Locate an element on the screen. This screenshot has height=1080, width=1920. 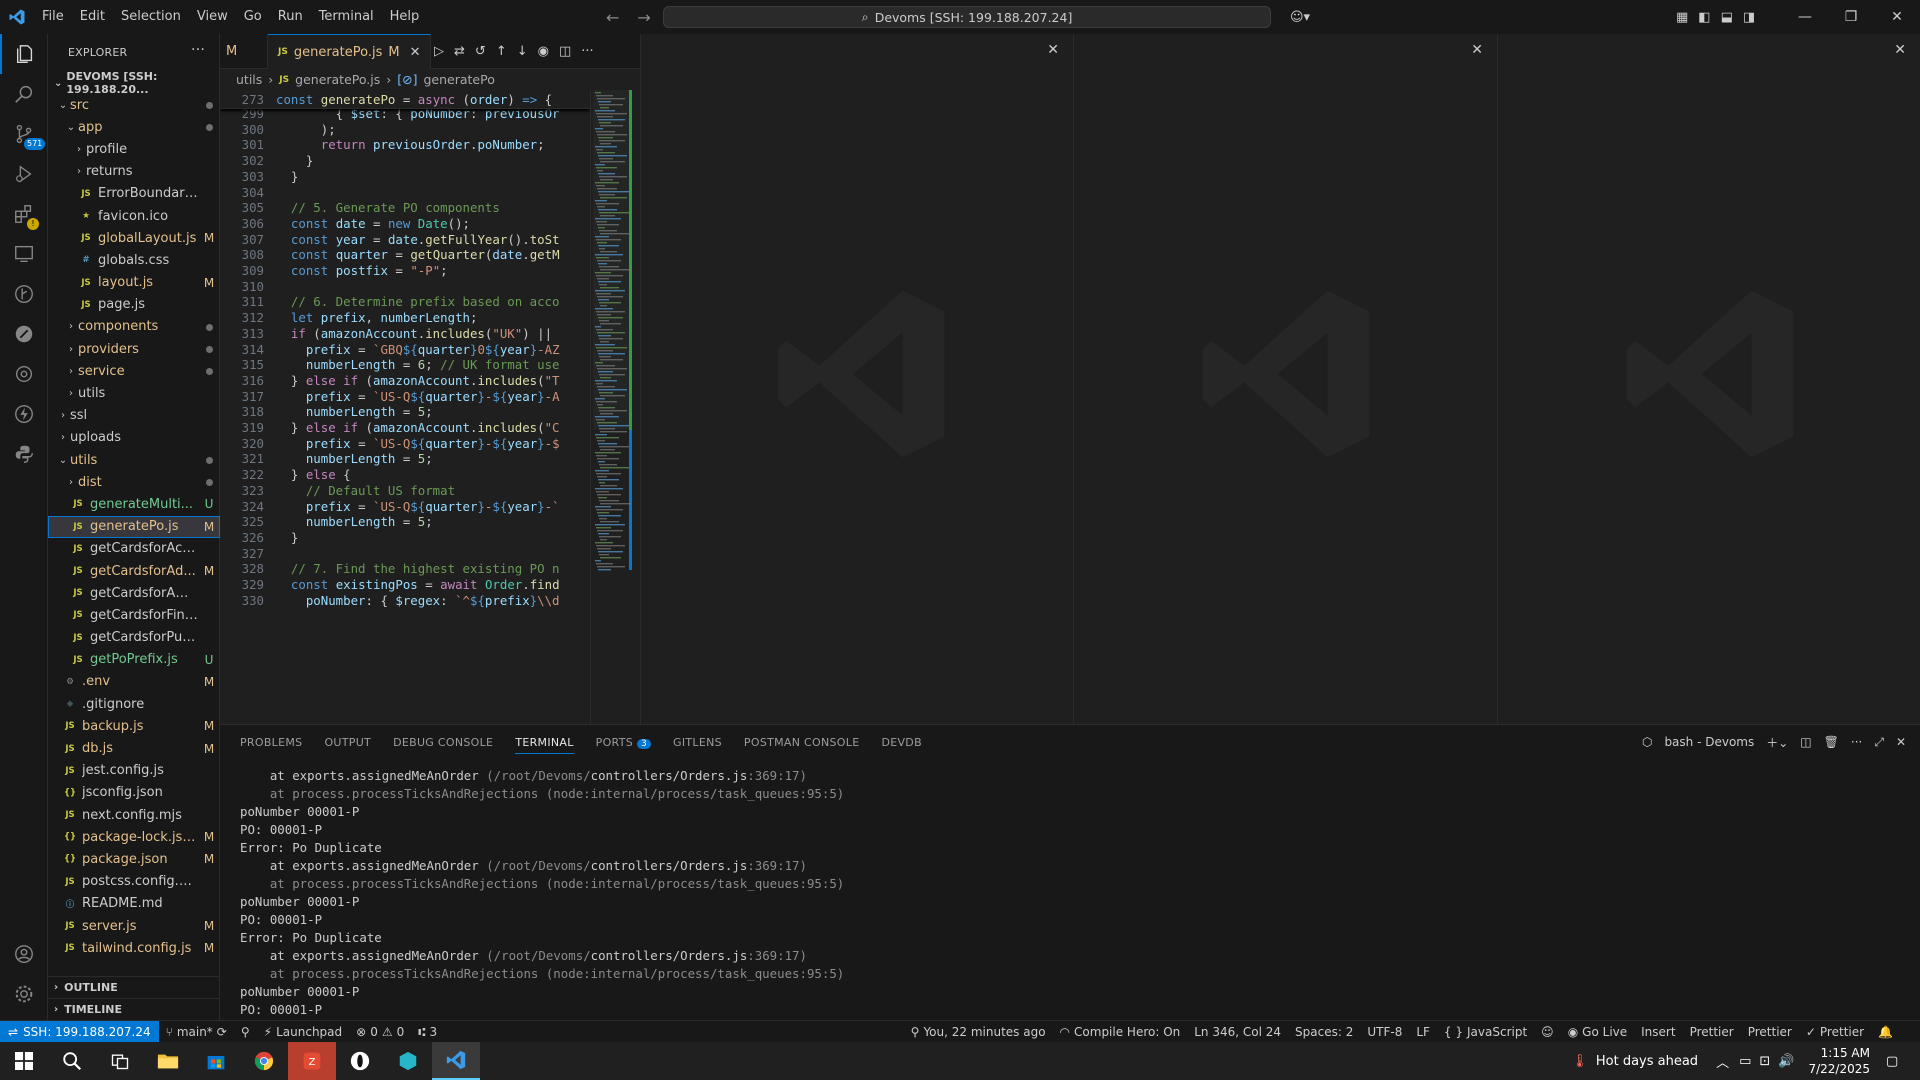
split-terminal-icon: ◫ is located at coordinates (1805, 742).